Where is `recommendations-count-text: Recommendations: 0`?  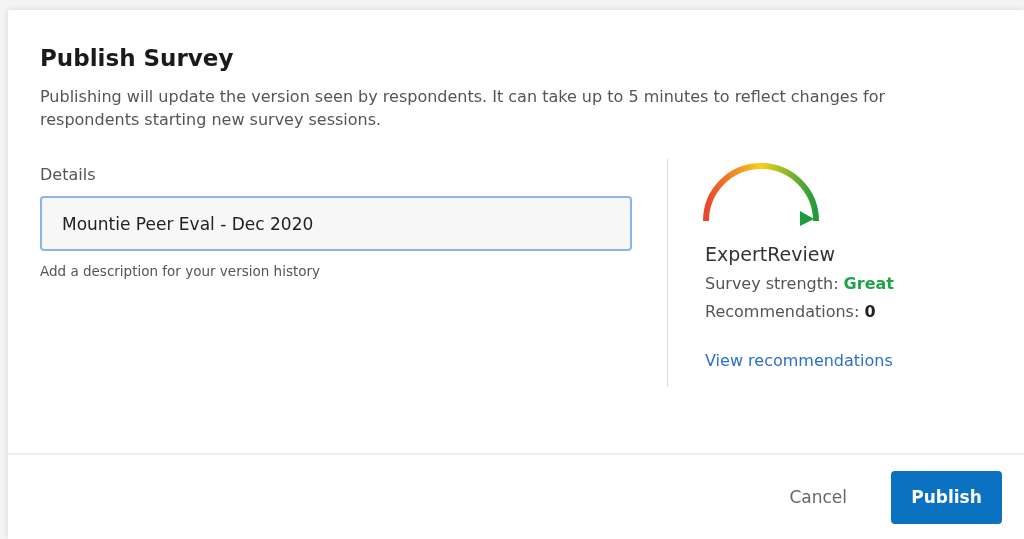
recommendations-count-text: Recommendations: 0 is located at coordinates (790, 311).